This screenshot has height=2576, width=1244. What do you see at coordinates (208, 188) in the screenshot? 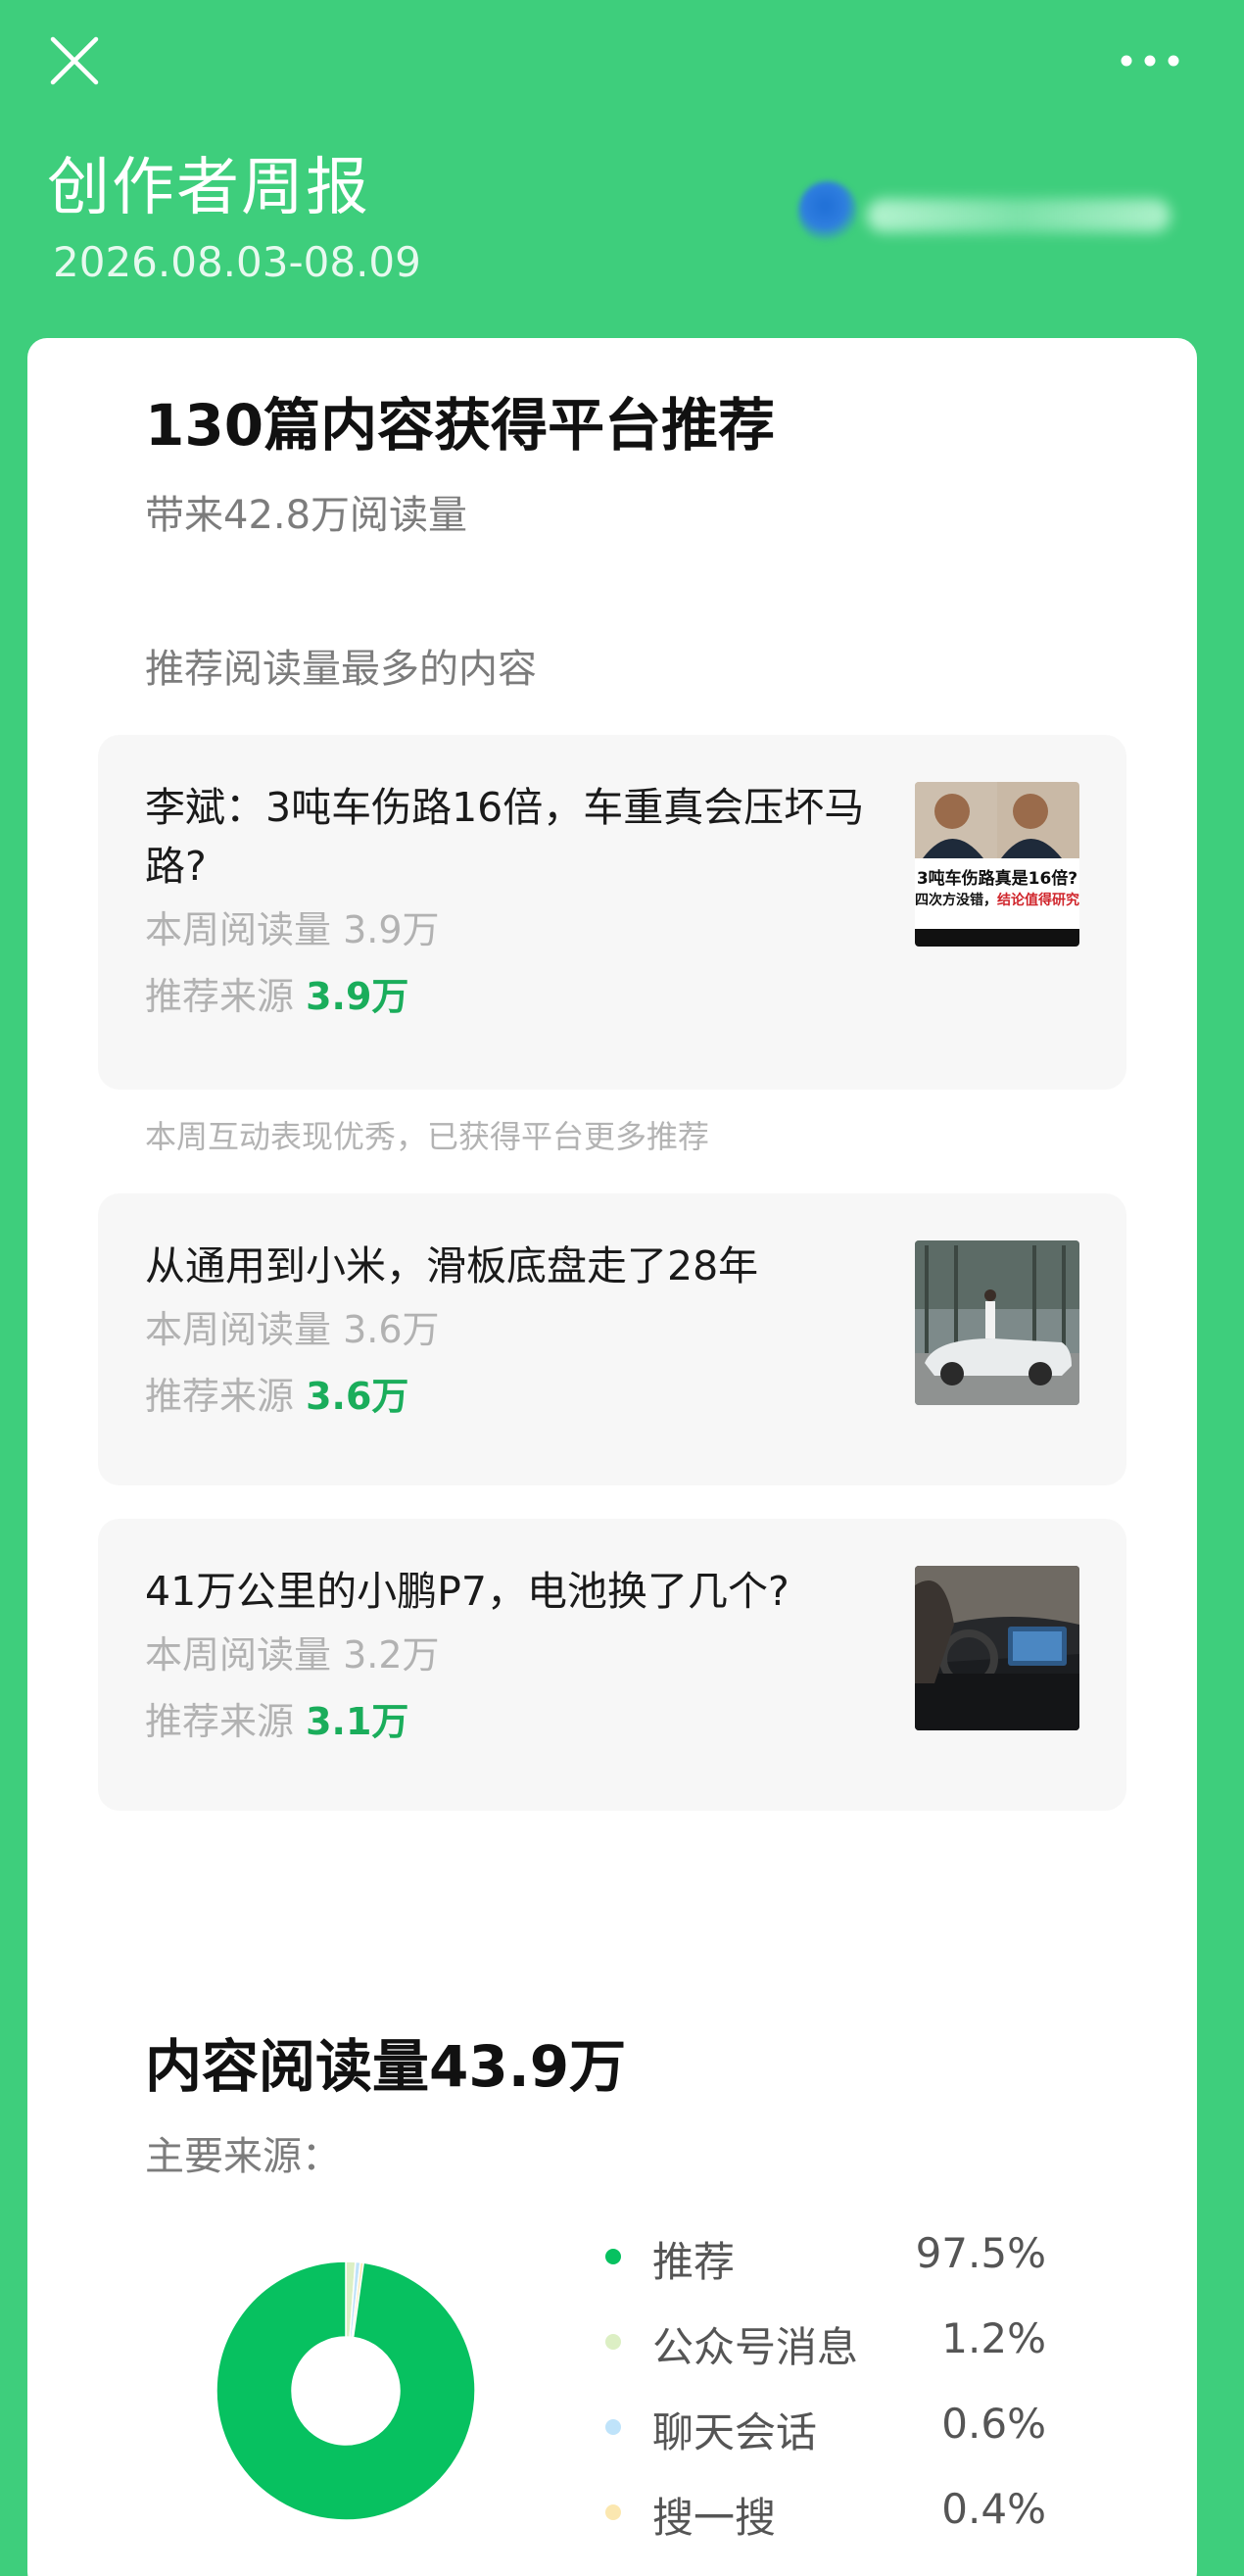
I see `page-title: 创作者周报` at bounding box center [208, 188].